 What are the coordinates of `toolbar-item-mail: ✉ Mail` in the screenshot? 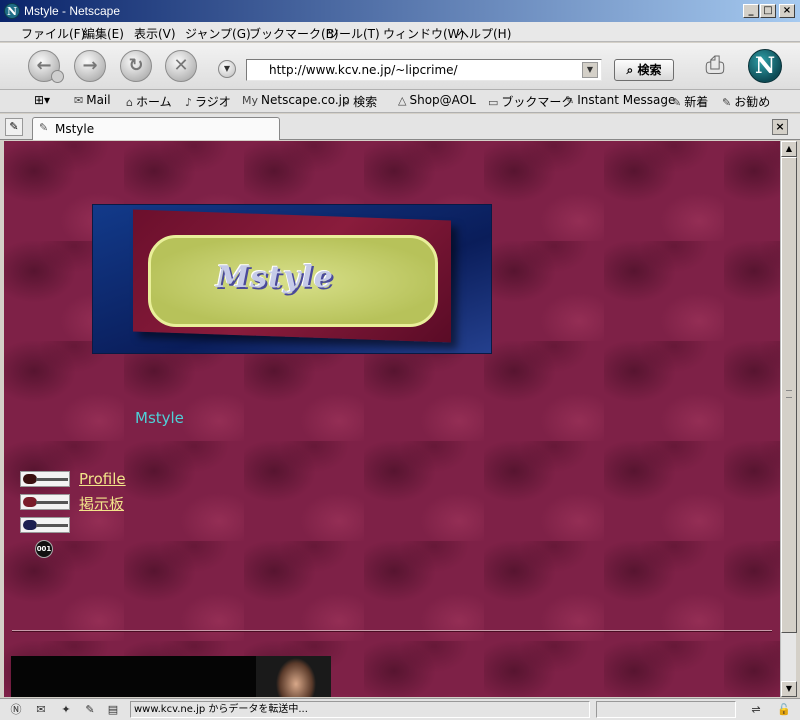 It's located at (92, 100).